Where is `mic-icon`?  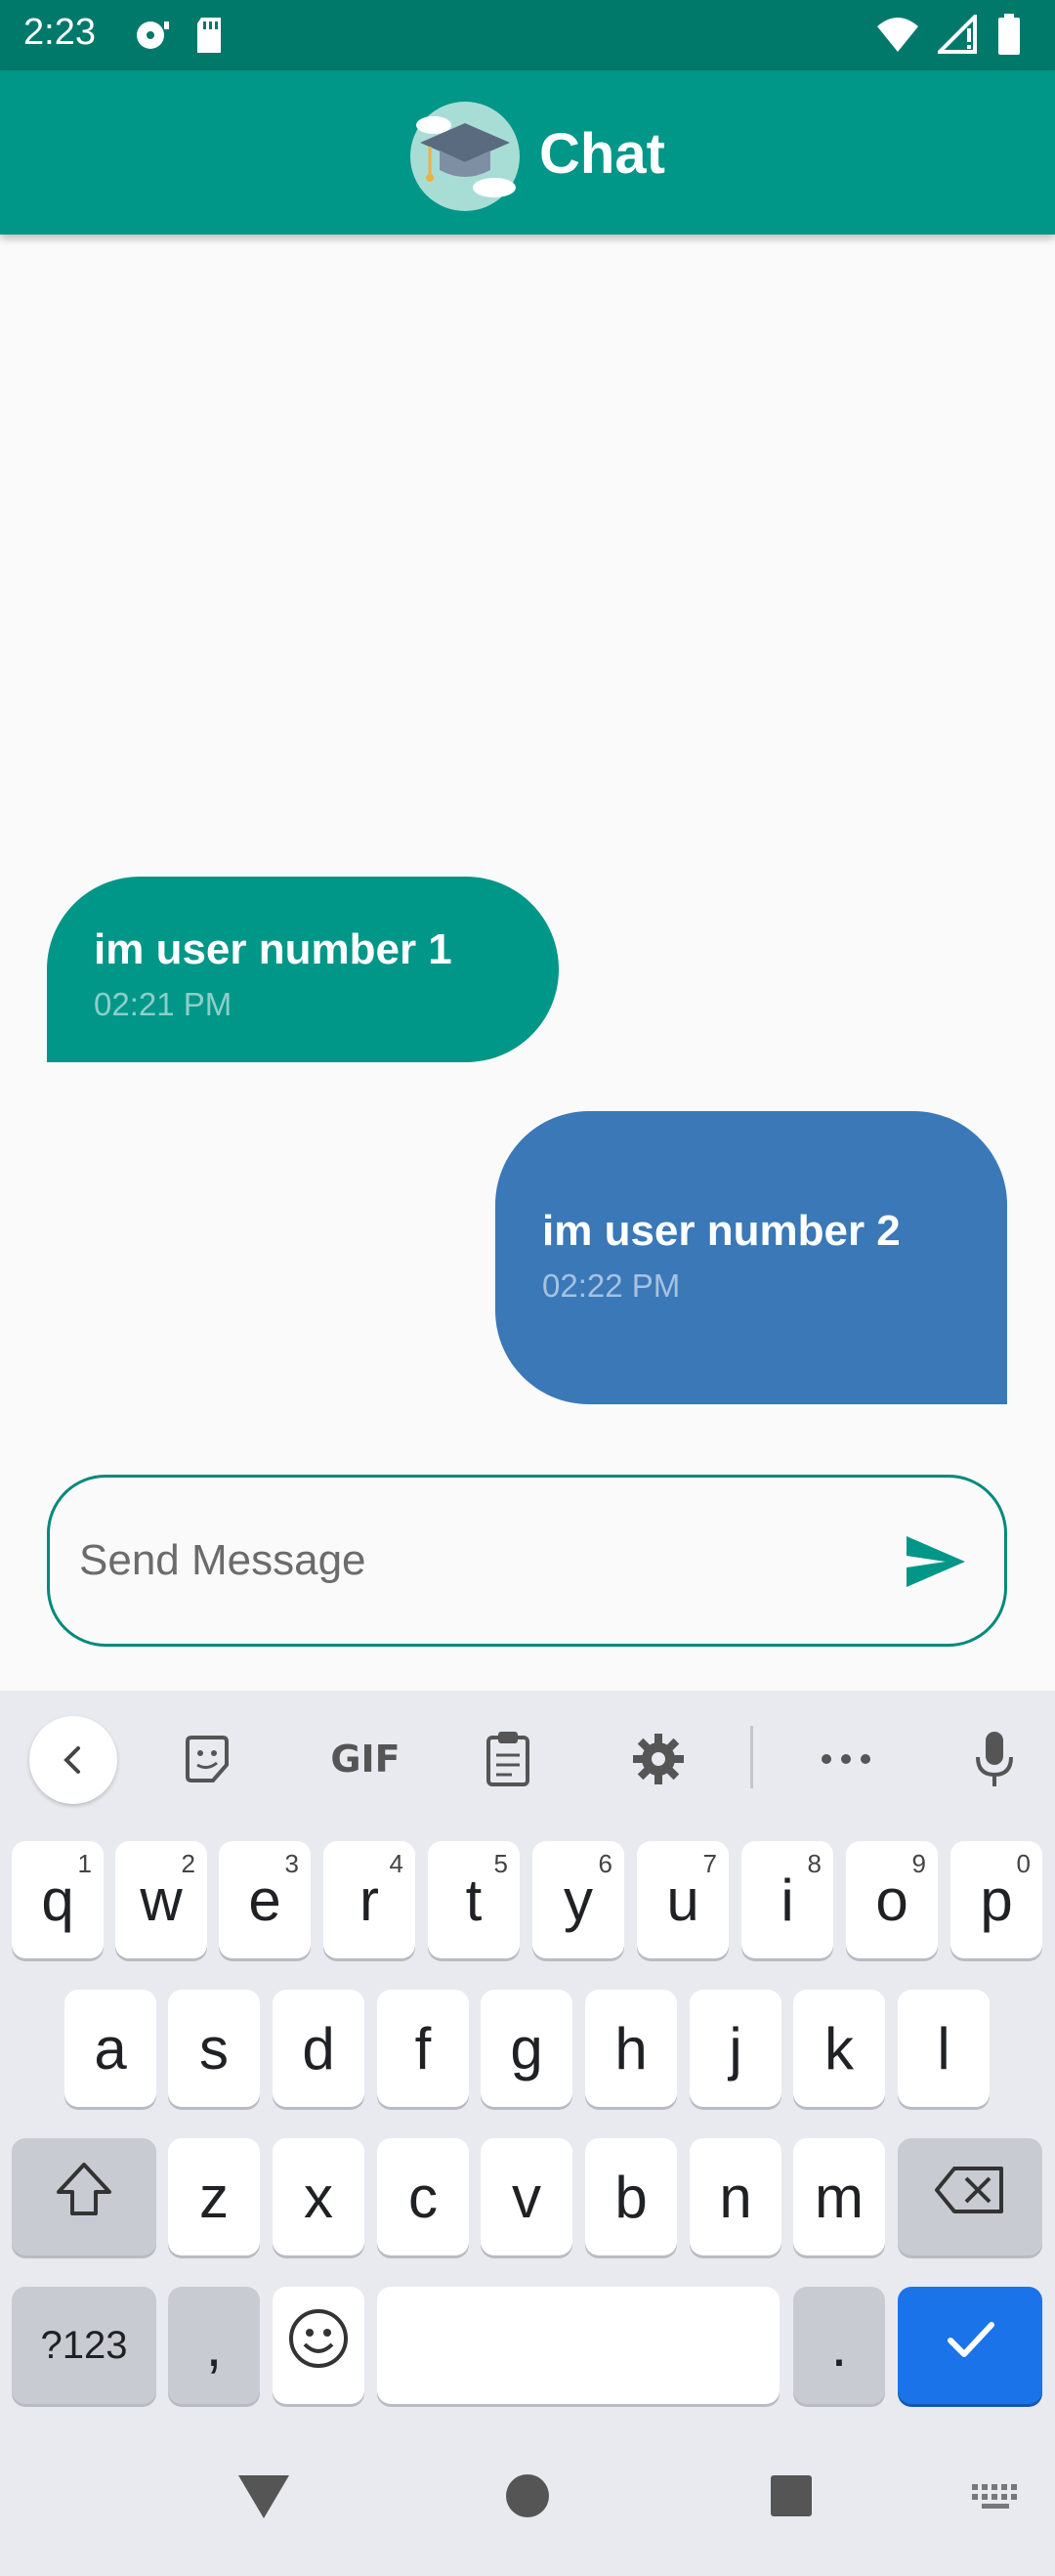 mic-icon is located at coordinates (994, 1759).